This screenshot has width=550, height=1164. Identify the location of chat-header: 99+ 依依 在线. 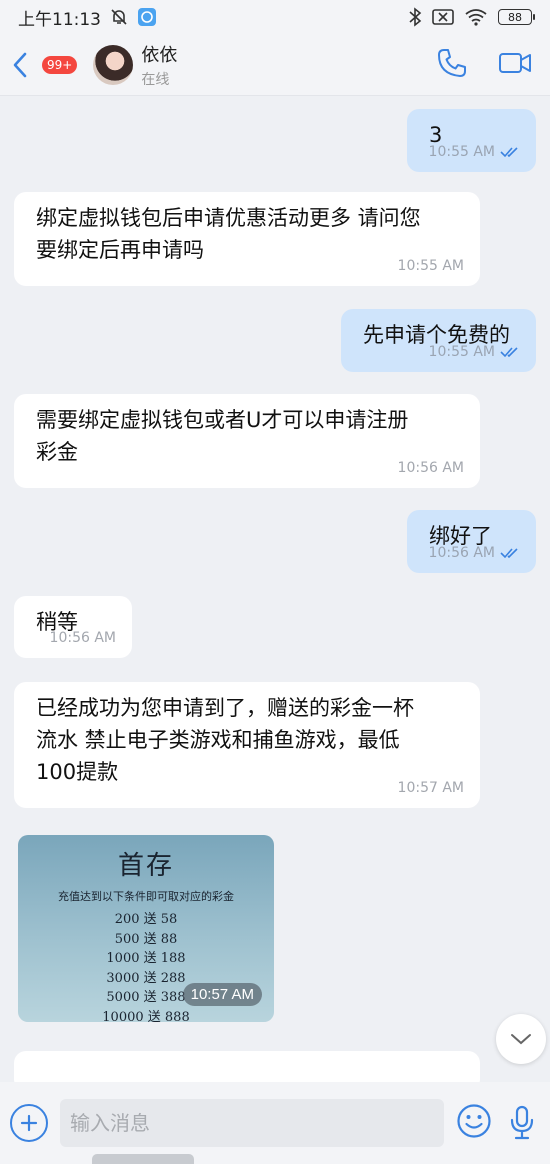
(275, 65).